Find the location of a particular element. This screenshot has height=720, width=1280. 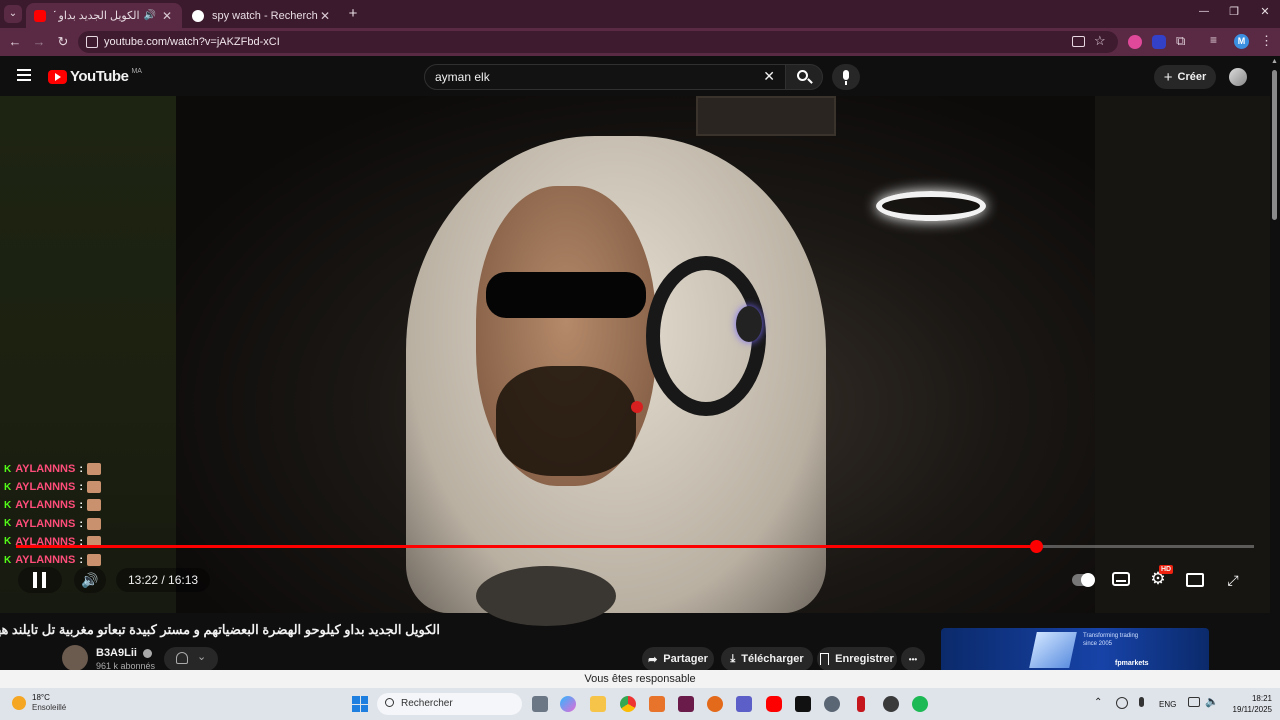

tab-list-button: ⌄ is located at coordinates (13, 14).